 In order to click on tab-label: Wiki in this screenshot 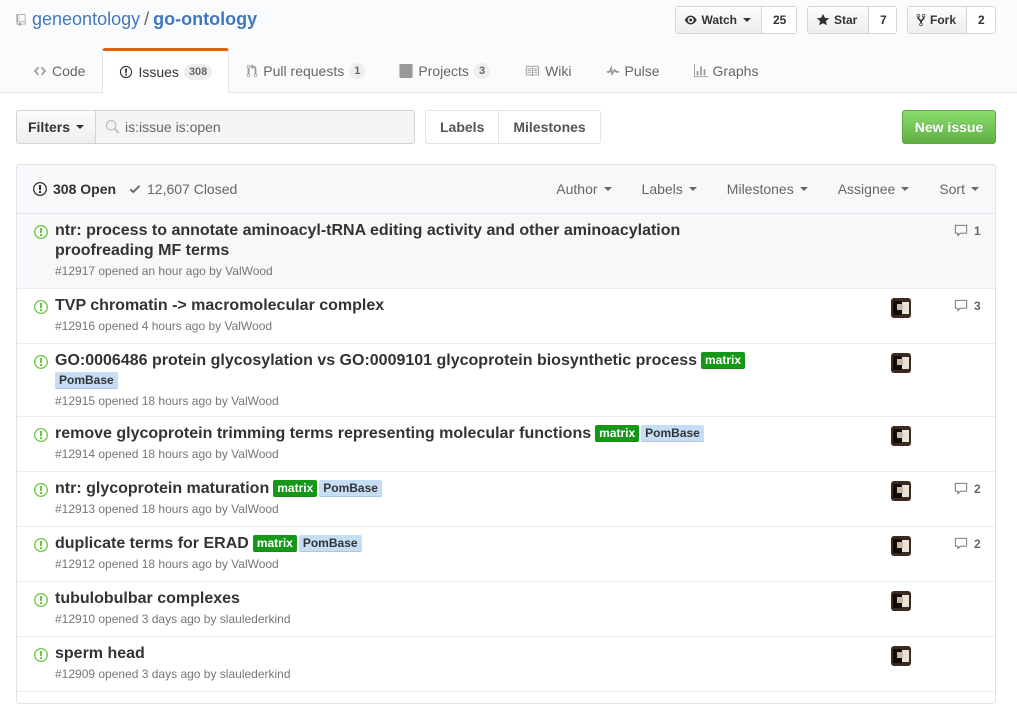, I will do `click(558, 70)`.